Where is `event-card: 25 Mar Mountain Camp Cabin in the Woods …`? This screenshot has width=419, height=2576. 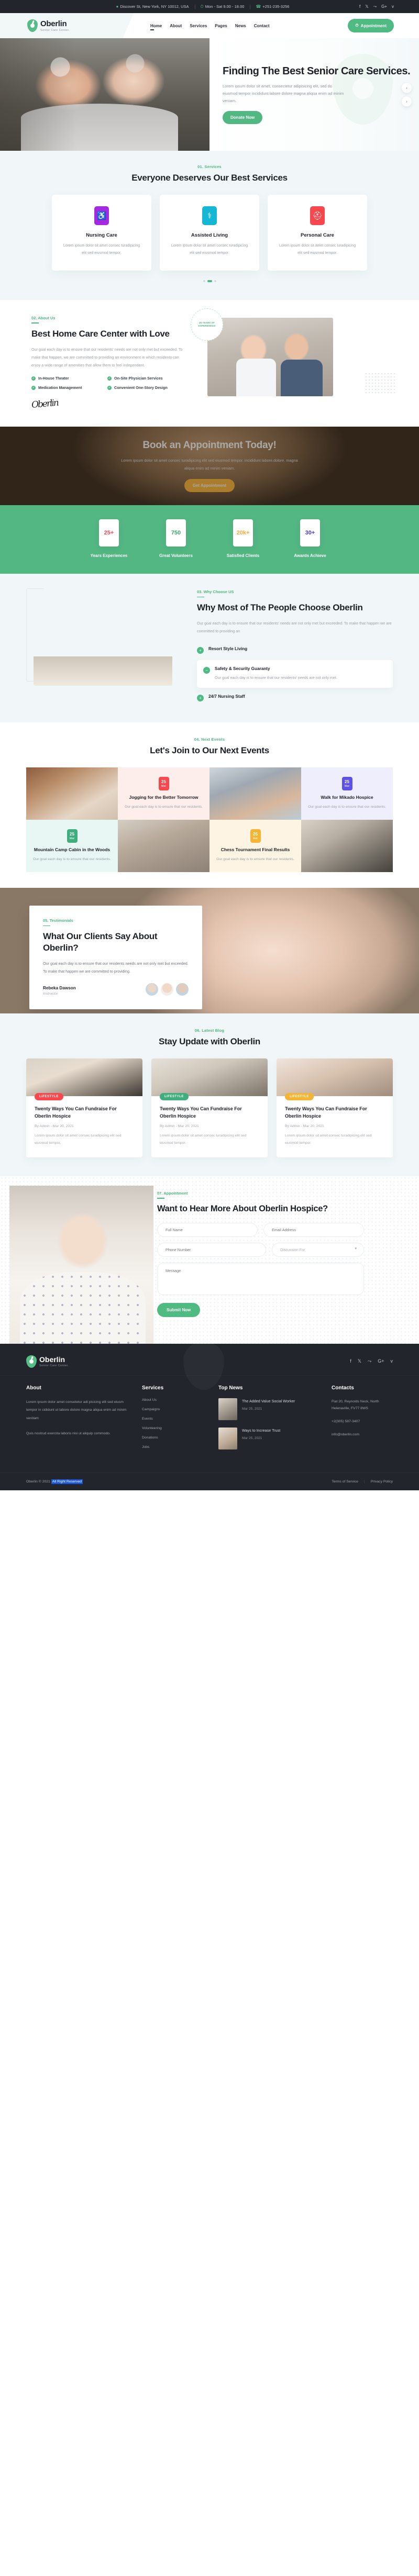
event-card: 25 Mar Mountain Camp Cabin in the Woods … is located at coordinates (72, 846).